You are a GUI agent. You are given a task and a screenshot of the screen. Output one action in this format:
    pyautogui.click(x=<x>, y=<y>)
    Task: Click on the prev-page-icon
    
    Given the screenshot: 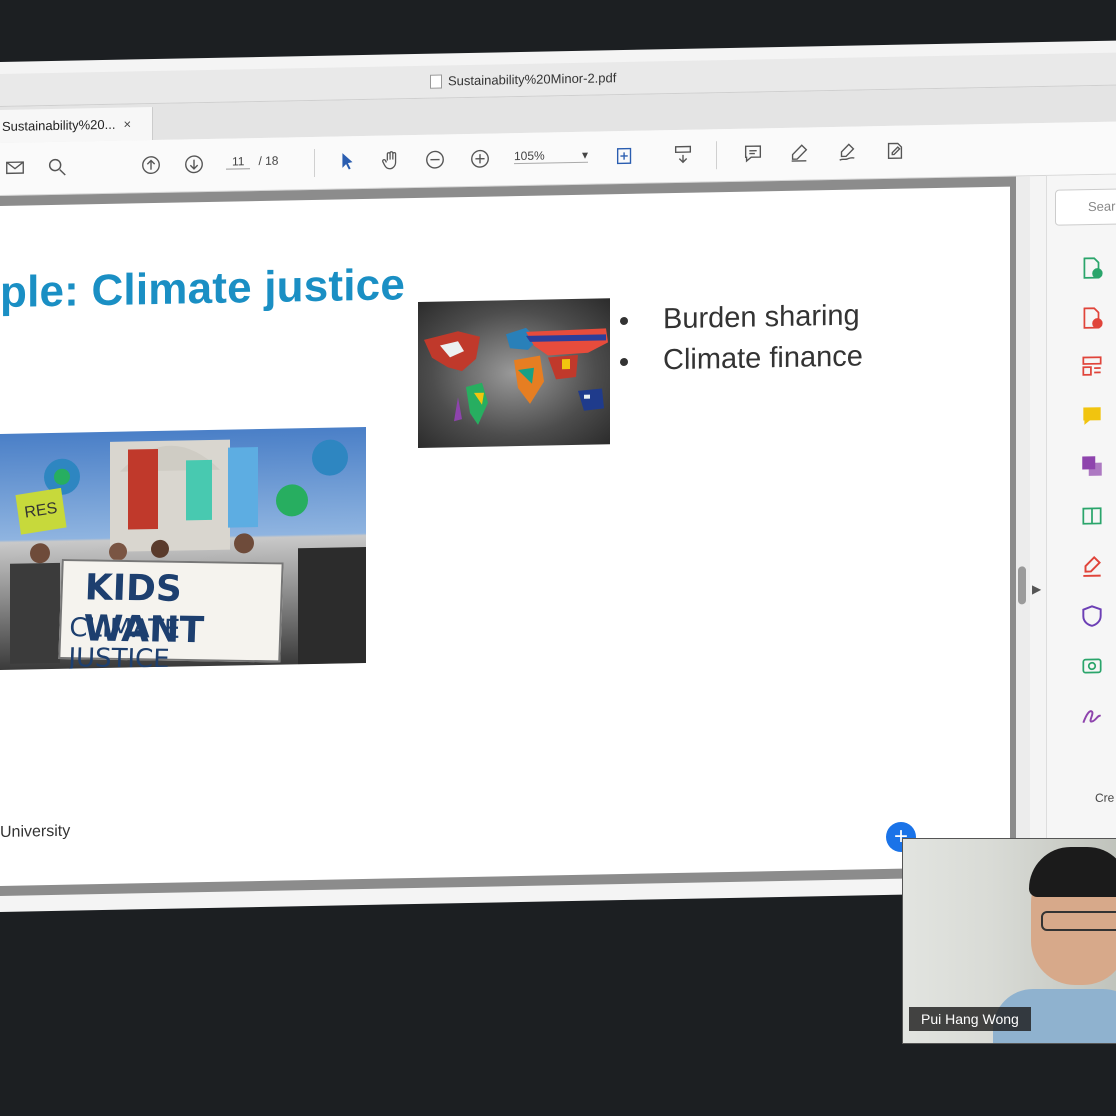 What is the action you would take?
    pyautogui.click(x=151, y=165)
    